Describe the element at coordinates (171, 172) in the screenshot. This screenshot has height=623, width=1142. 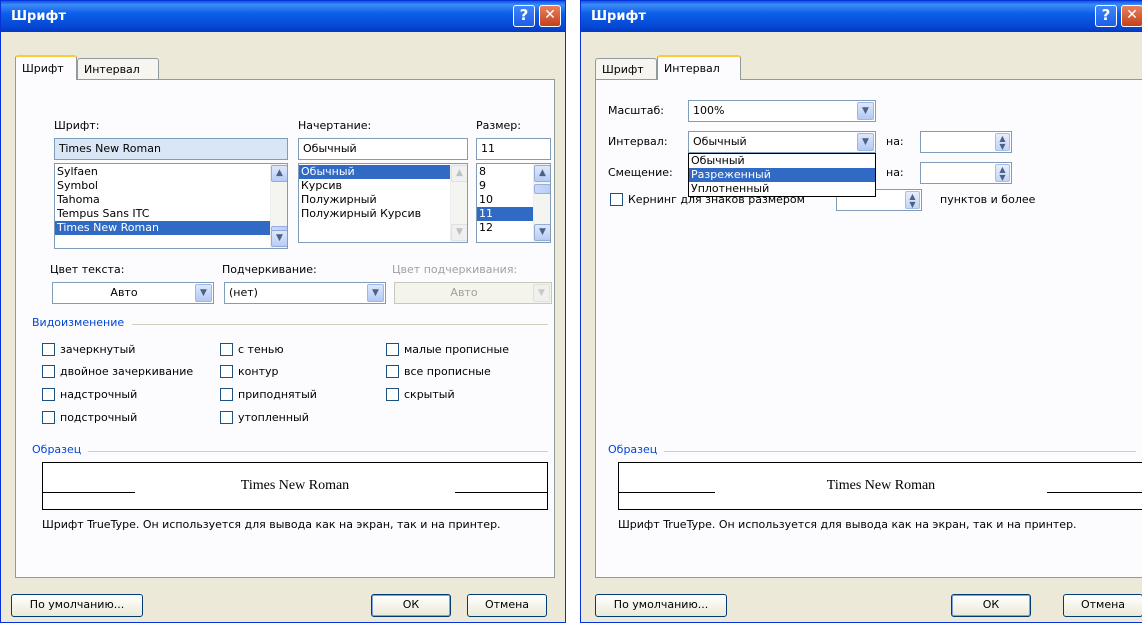
I see `list-item: Sylfaen` at that location.